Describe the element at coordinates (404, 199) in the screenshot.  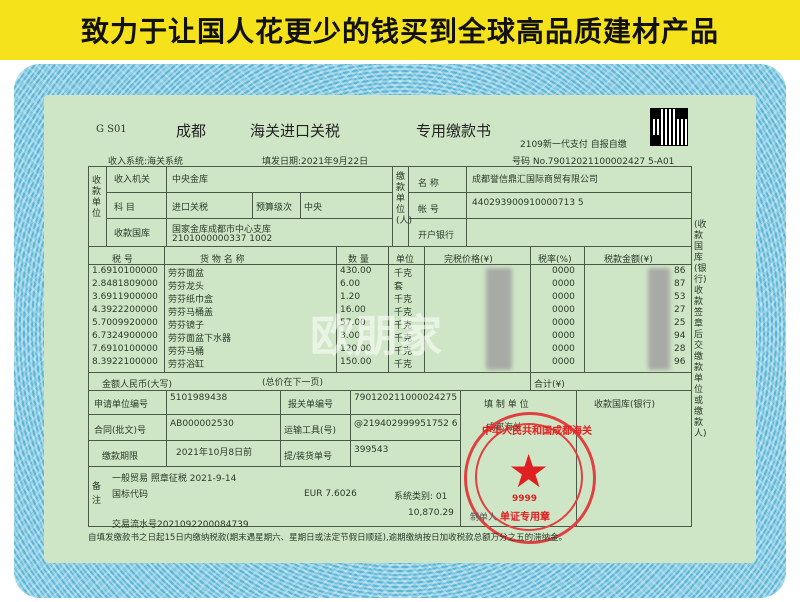
I see `payer-side-label: 缴款单位(人)` at that location.